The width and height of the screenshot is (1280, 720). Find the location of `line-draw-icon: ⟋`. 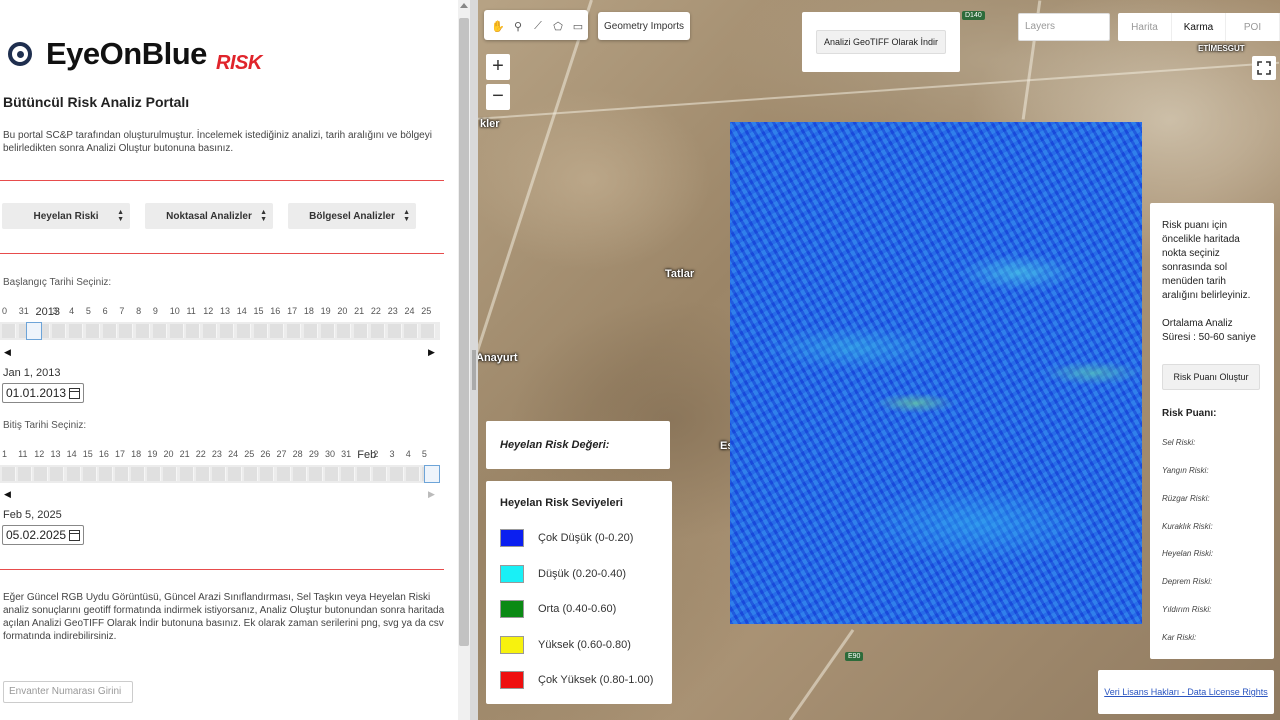

line-draw-icon: ⟋ is located at coordinates (538, 26).